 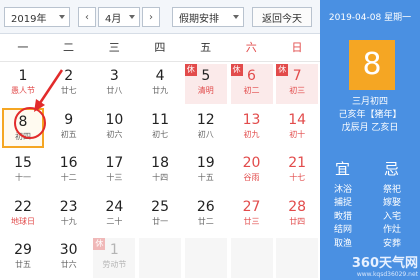 What do you see at coordinates (342, 203) in the screenshot?
I see `yi-item: 捕捉` at bounding box center [342, 203].